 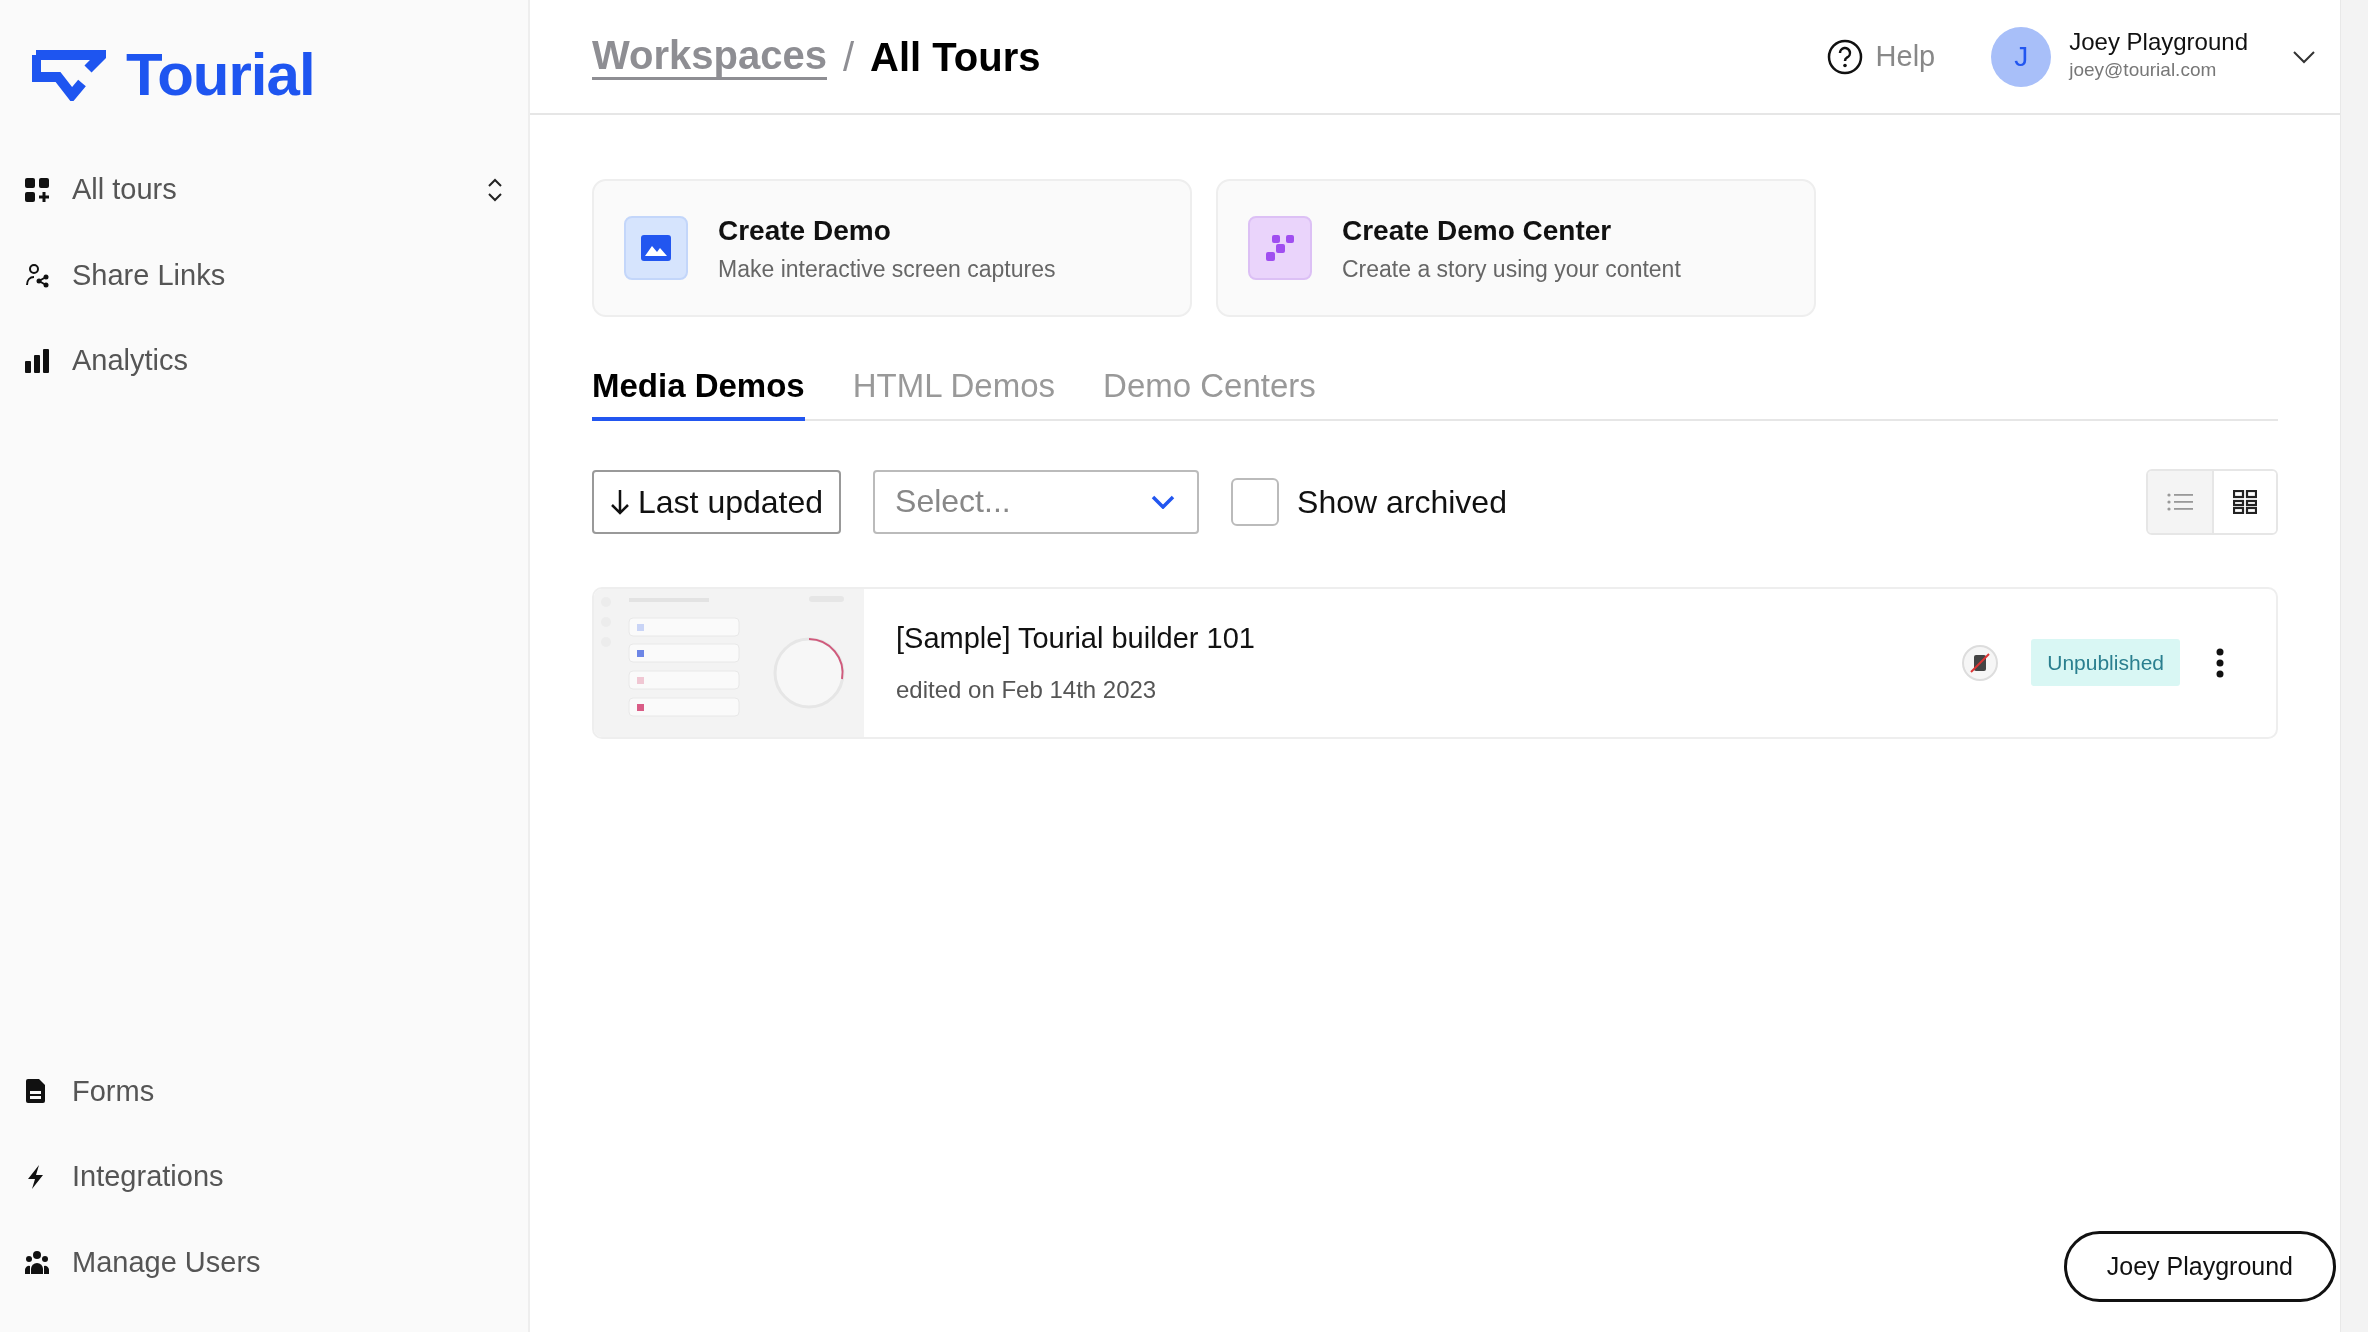 What do you see at coordinates (264, 1262) in the screenshot?
I see `sidebar-item: Manage Users` at bounding box center [264, 1262].